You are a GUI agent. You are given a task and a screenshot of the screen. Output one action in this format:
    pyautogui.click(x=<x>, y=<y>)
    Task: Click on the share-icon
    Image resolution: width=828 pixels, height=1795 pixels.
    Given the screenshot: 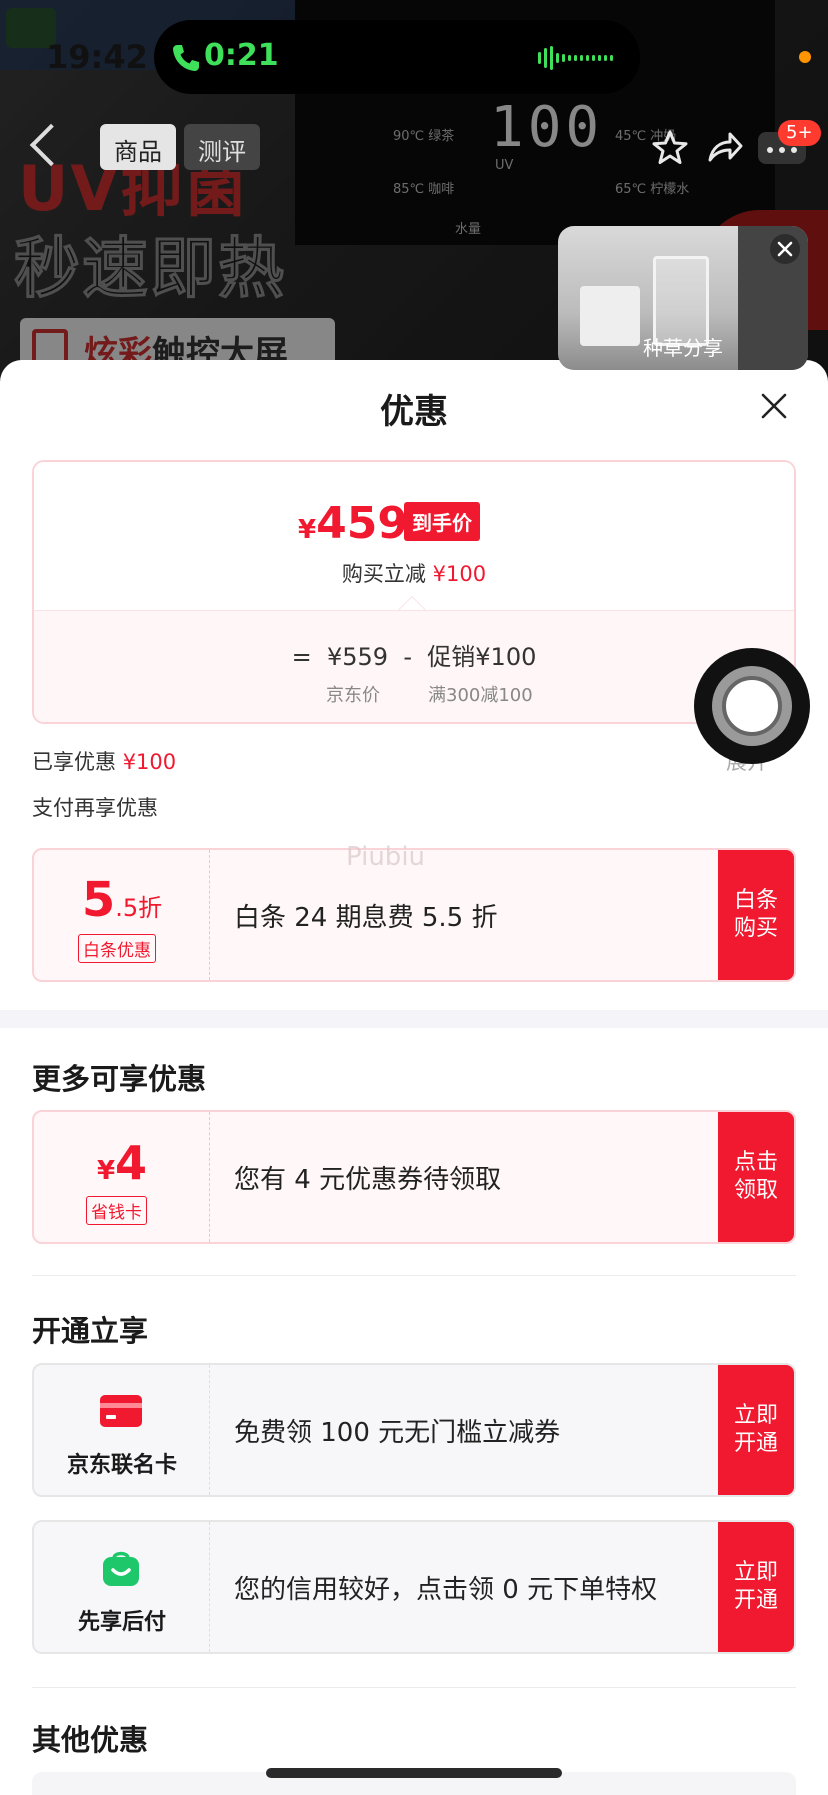 What is the action you would take?
    pyautogui.click(x=724, y=148)
    